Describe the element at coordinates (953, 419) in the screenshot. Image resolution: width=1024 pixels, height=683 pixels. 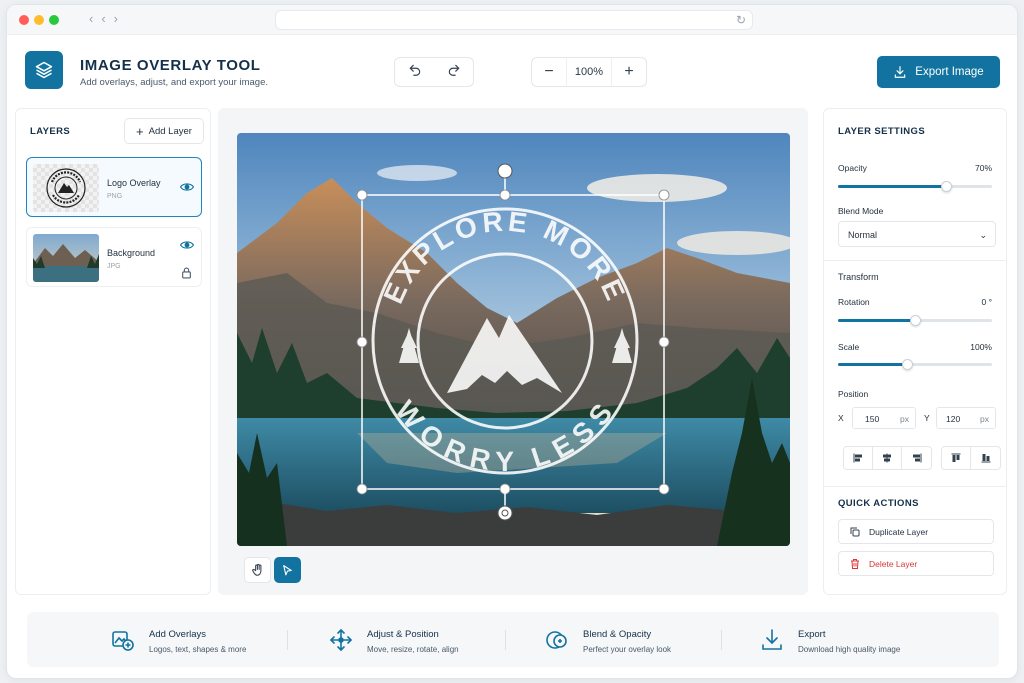
I see `position-y-value: 120` at that location.